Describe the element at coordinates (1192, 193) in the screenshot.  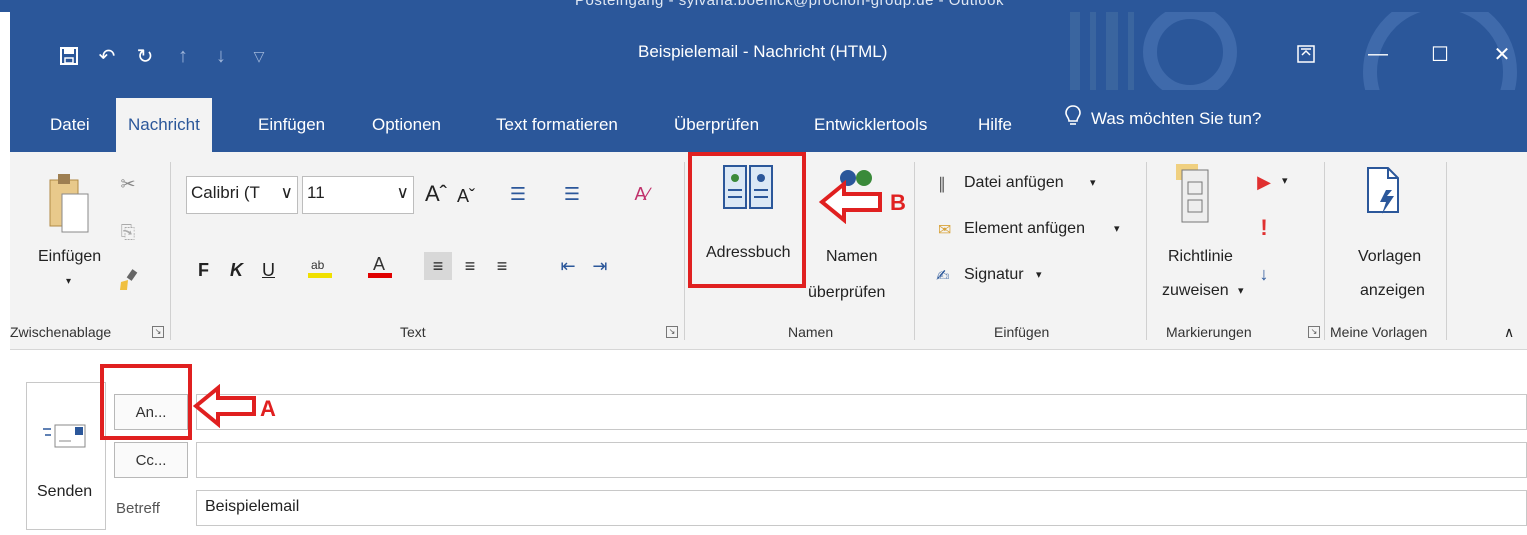
I see `policy-icon` at that location.